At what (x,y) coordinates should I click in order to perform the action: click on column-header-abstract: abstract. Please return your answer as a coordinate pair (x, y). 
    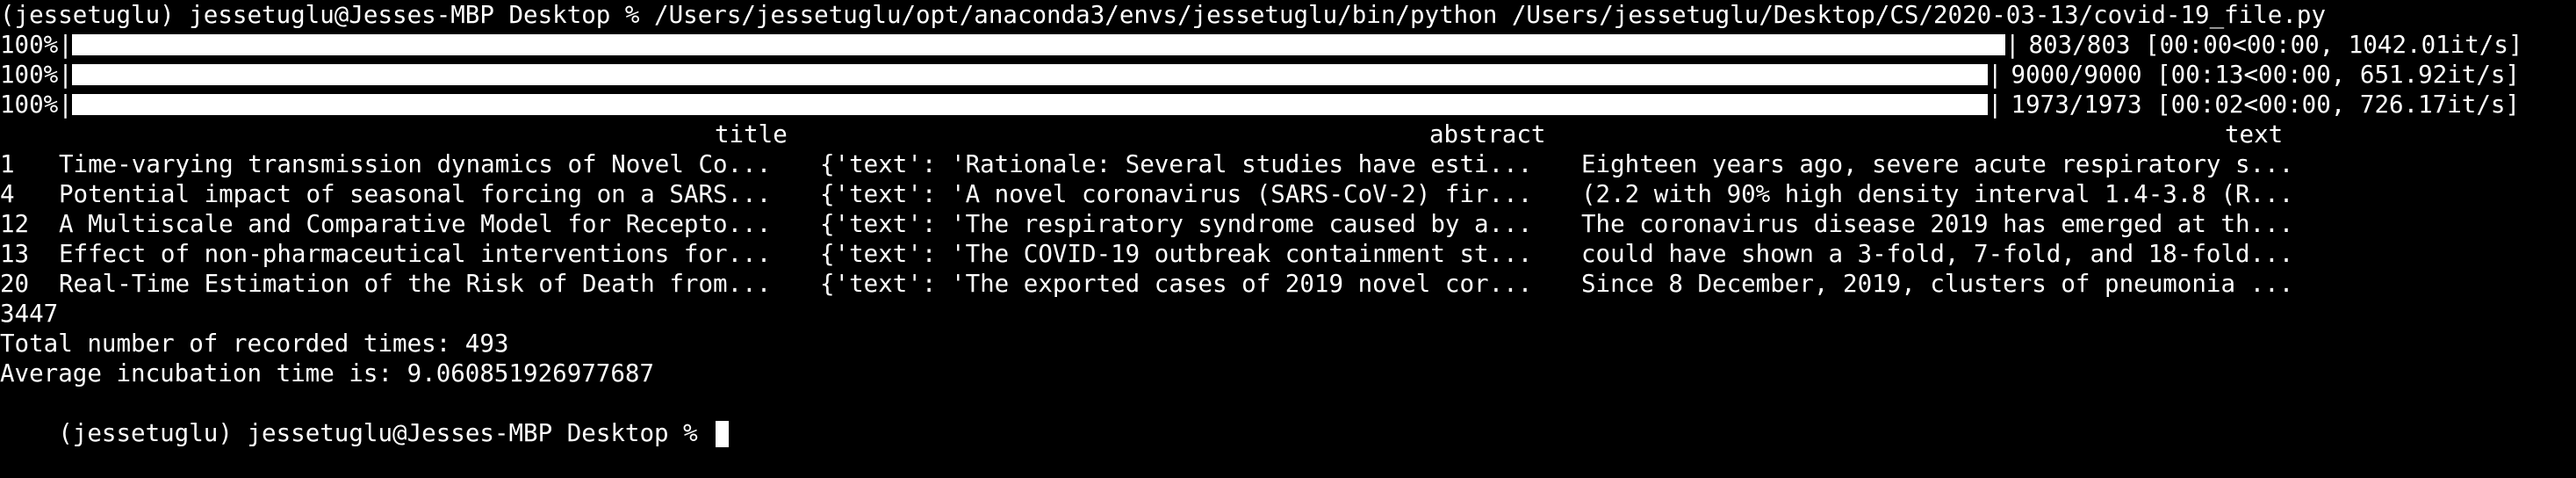
    Looking at the image, I should click on (1487, 134).